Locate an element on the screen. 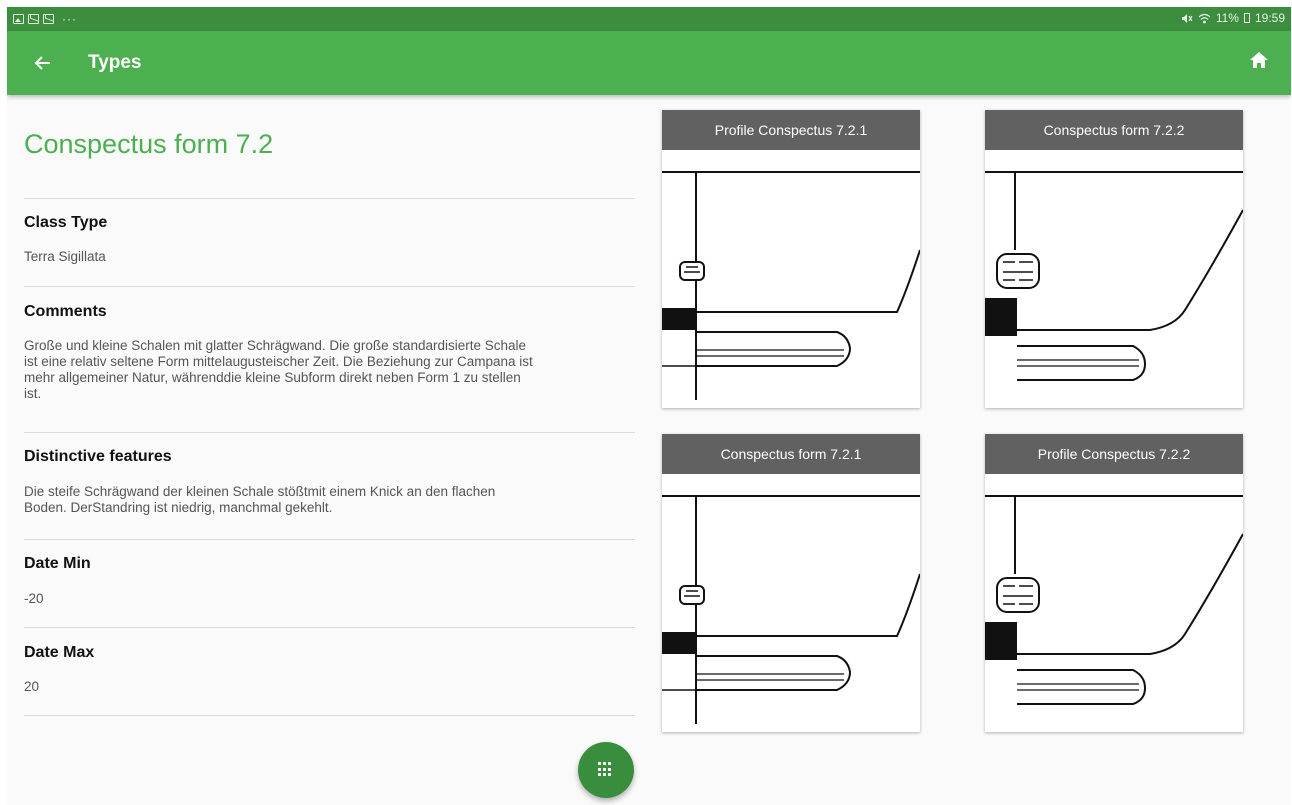 The width and height of the screenshot is (1292, 805). image-card-title: Conspectus form 7.2.2 is located at coordinates (1114, 130).